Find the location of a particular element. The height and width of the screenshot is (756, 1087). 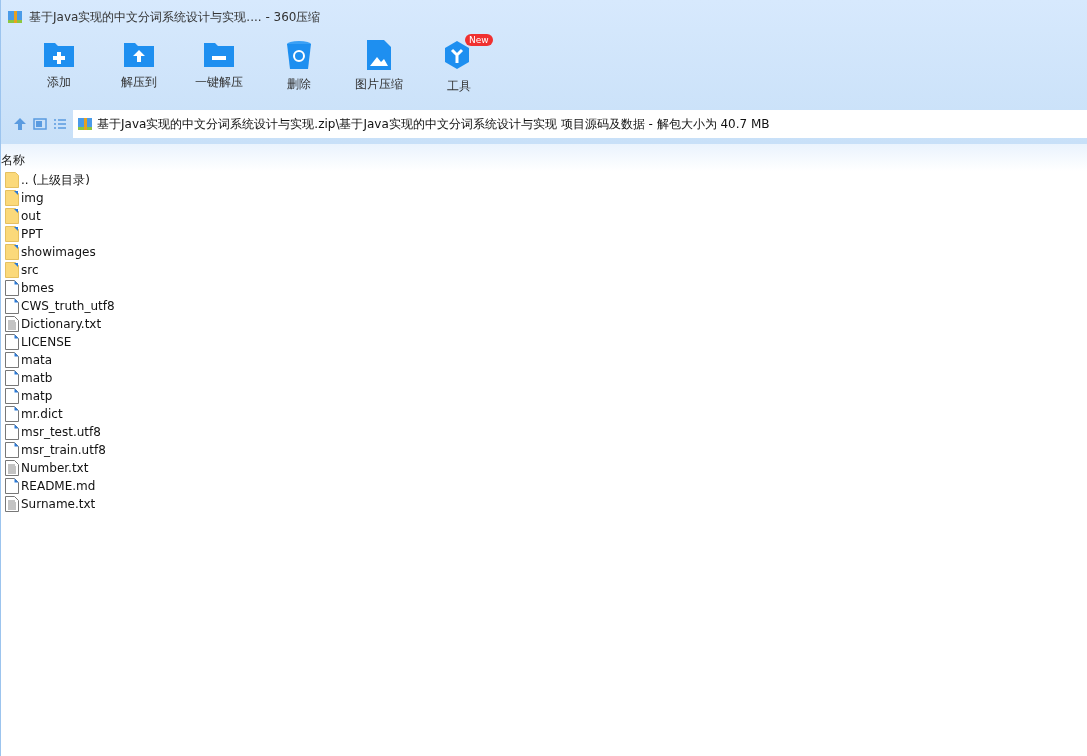

file-name: Number.txt is located at coordinates (55, 468).